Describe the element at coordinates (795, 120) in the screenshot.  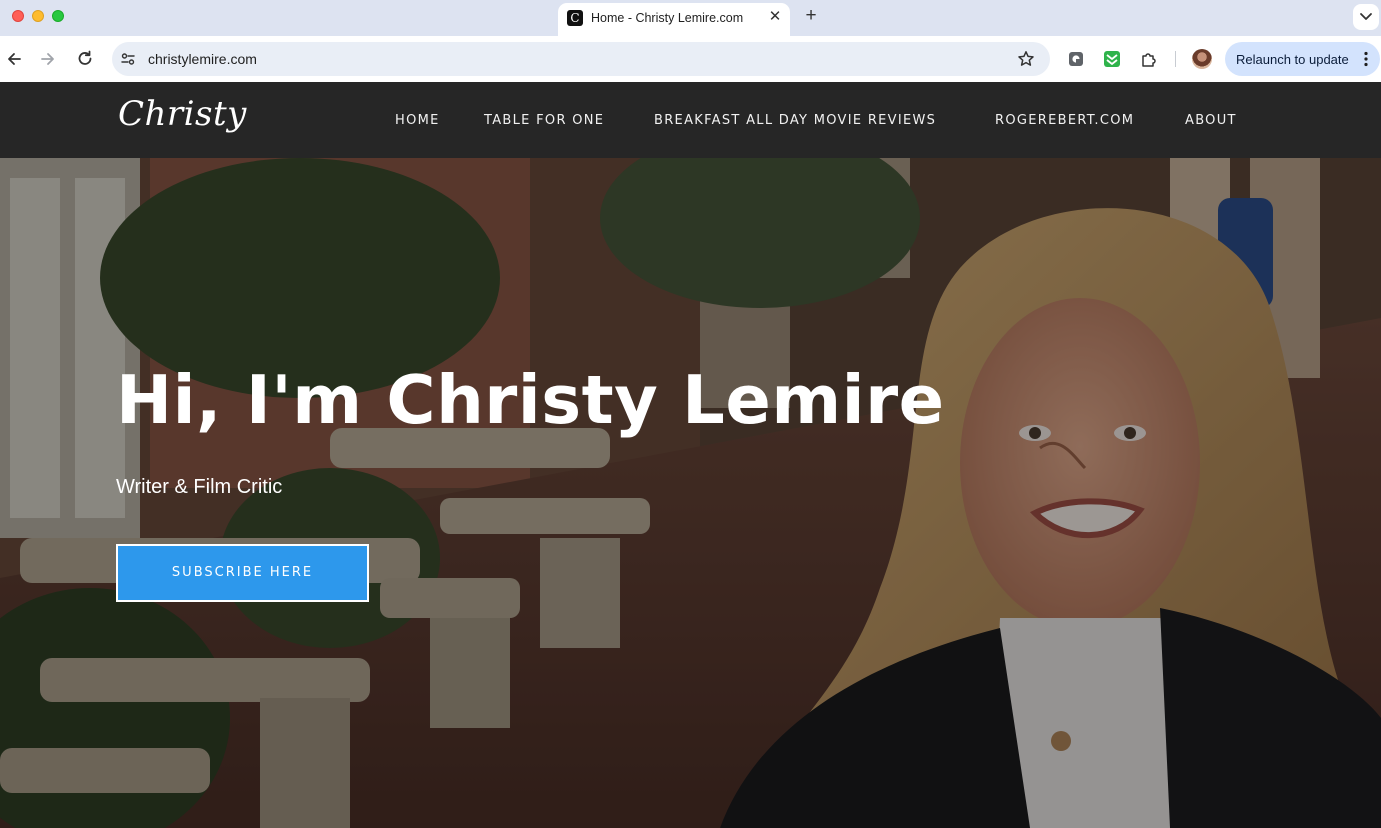
I see `nav-item-breakfast-all-day: BREAKFAST ALL DAY MOVIE REVIEWS` at that location.